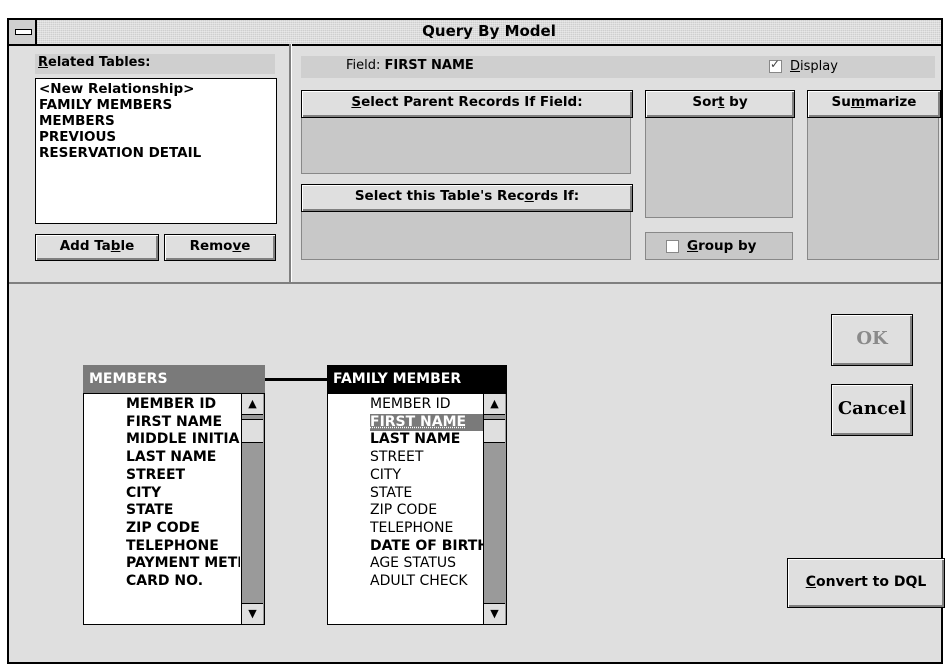  I want to click on family-table-header: FAMILY MEMBER, so click(417, 379).